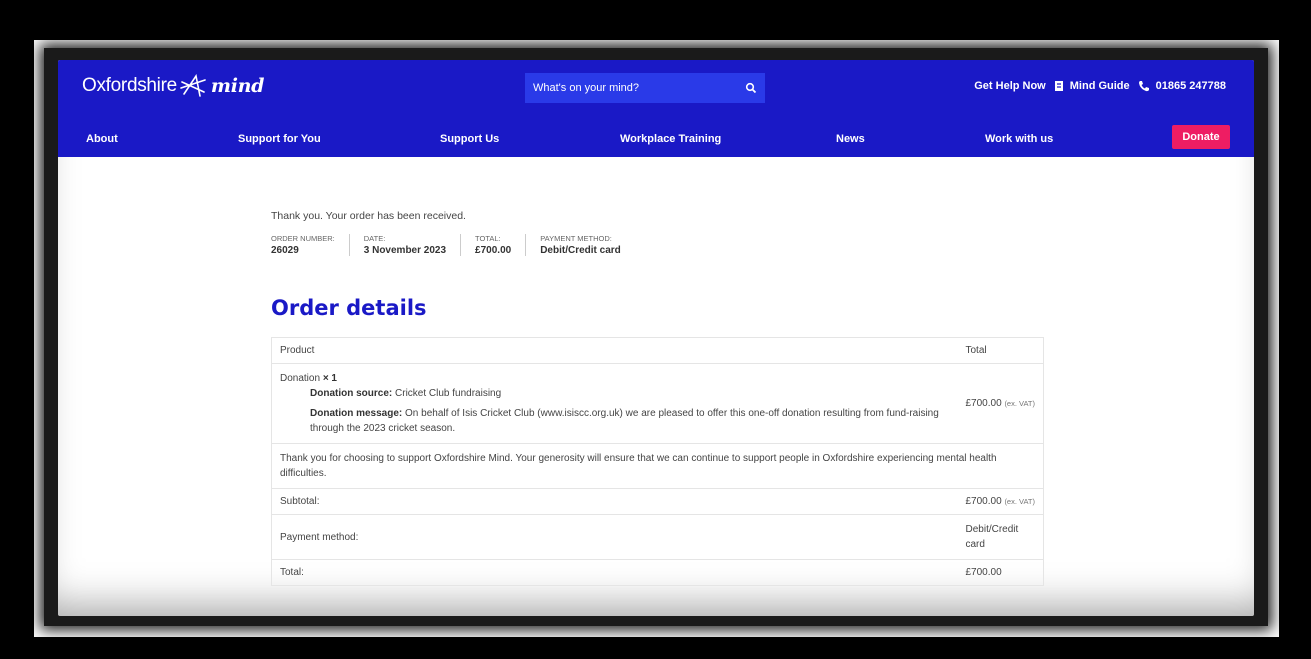 This screenshot has height=659, width=1311. Describe the element at coordinates (614, 572) in the screenshot. I see `total-label: Total:` at that location.